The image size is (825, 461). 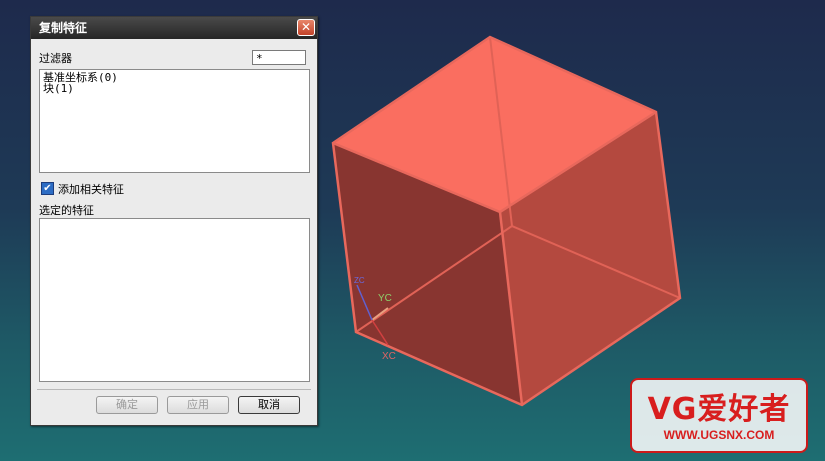 What do you see at coordinates (174, 389) in the screenshot?
I see `divider` at bounding box center [174, 389].